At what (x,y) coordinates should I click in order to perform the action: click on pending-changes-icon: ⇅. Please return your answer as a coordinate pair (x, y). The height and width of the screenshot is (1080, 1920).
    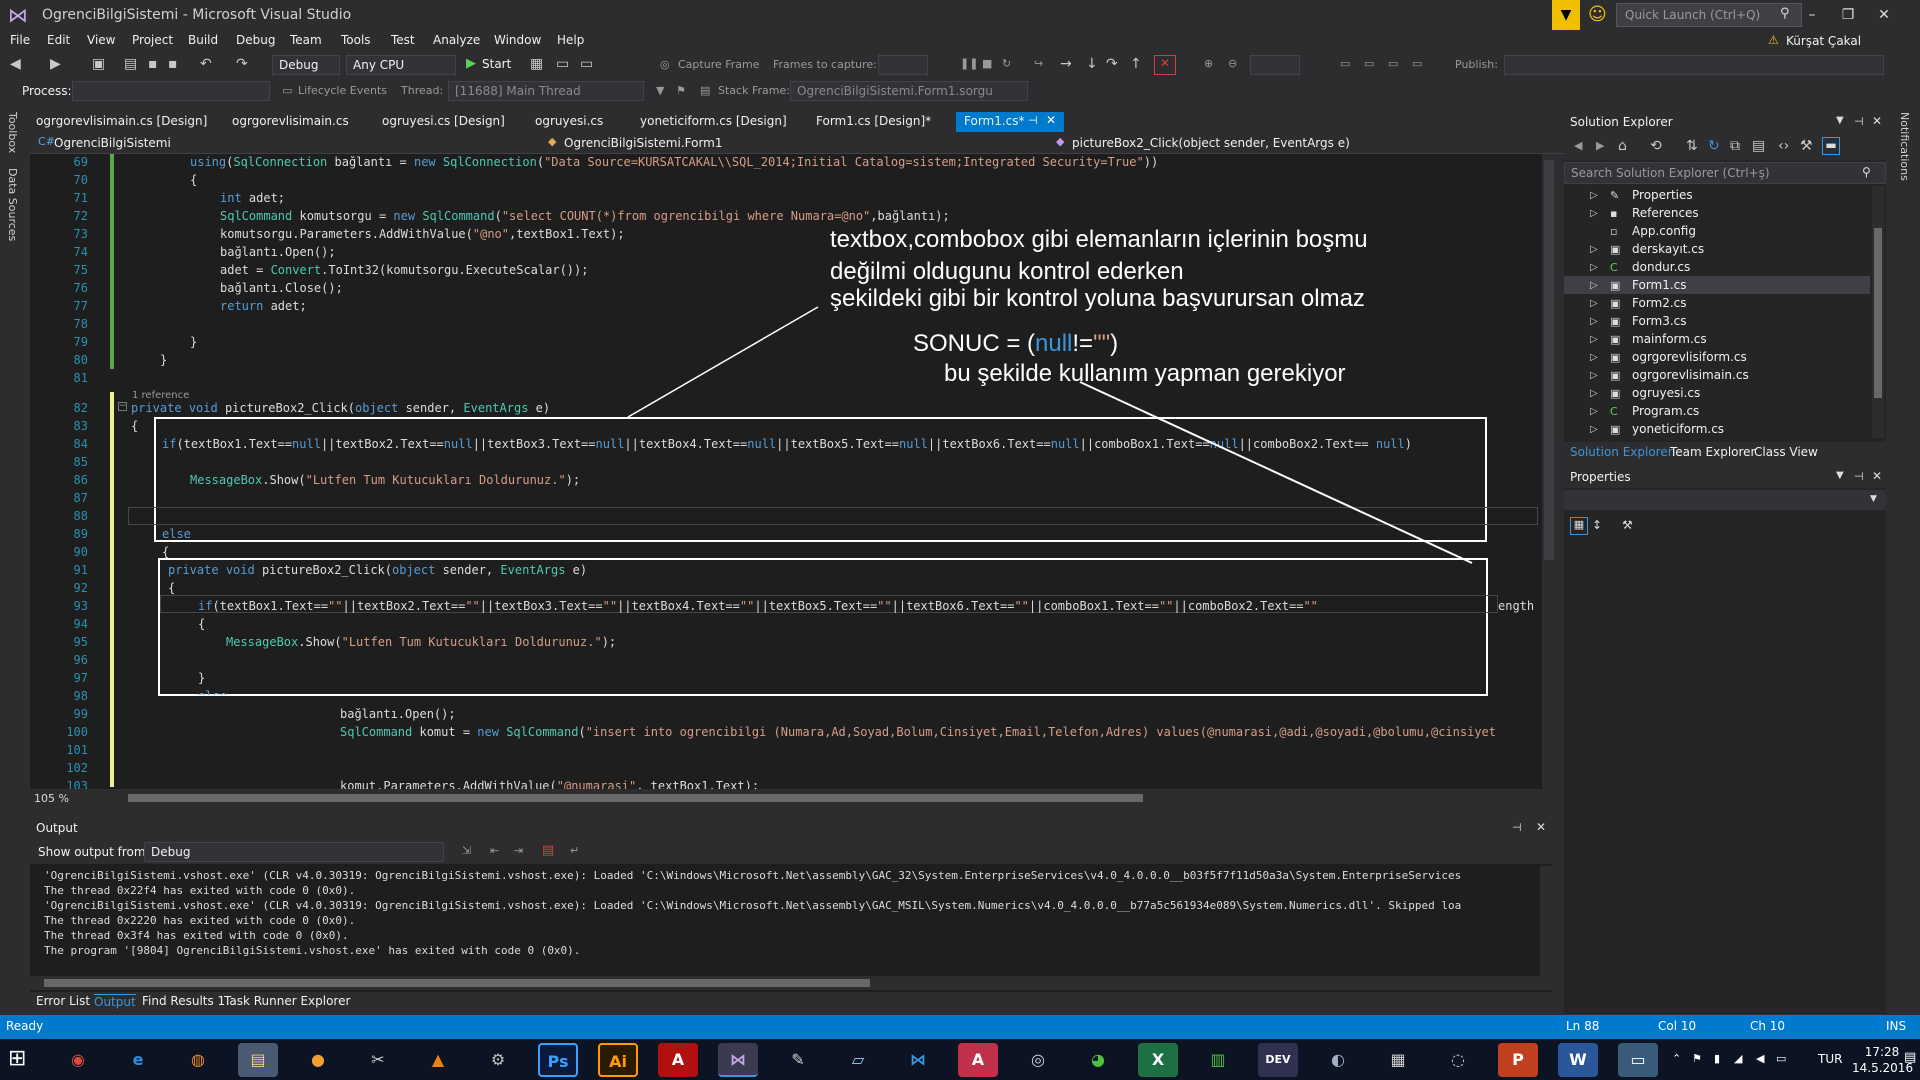
    Looking at the image, I should click on (1692, 146).